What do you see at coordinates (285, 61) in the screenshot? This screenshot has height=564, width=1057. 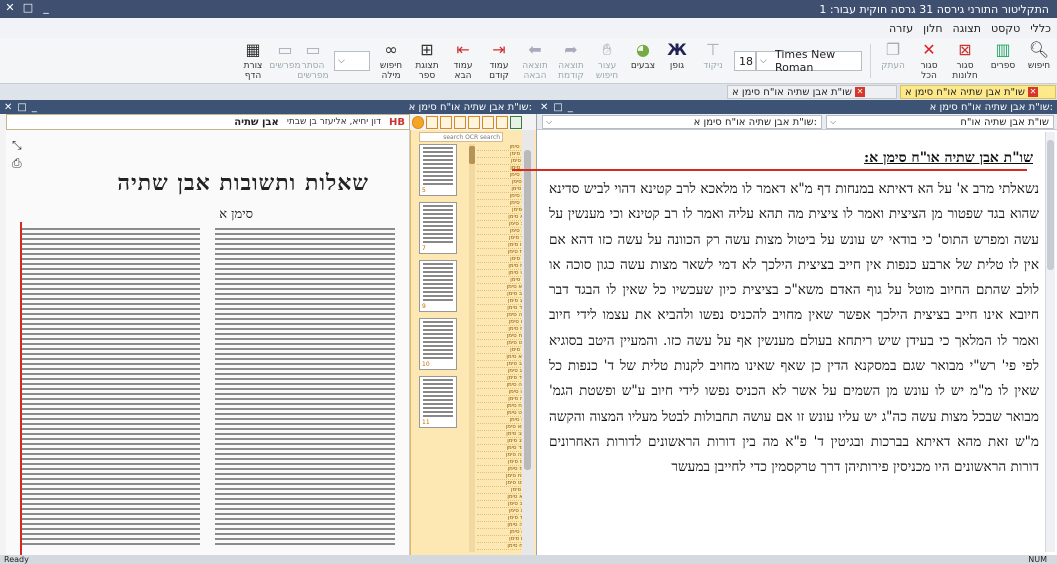 I see `commentary-button: ▭ מפרשים` at bounding box center [285, 61].